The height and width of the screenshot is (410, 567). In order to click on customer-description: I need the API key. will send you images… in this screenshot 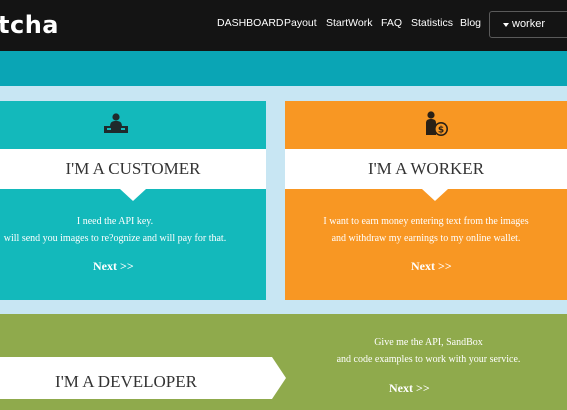, I will do `click(115, 230)`.